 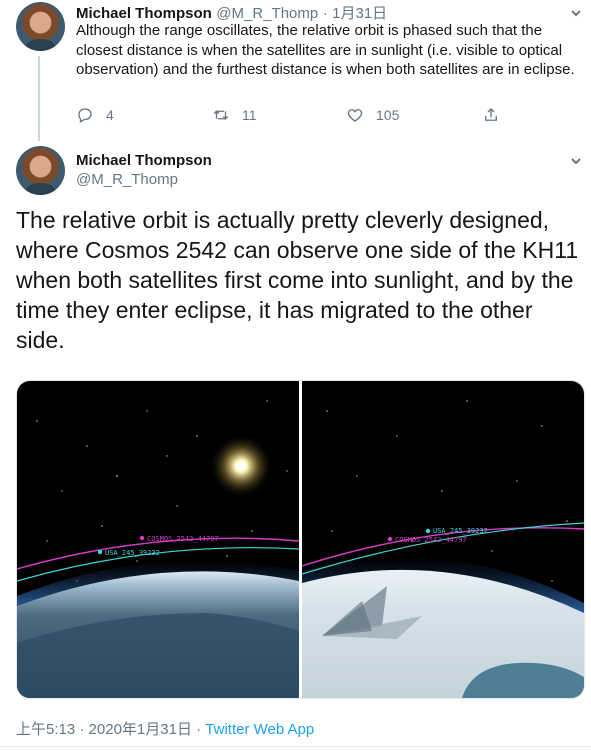 I want to click on retweet-icon, so click(x=221, y=115).